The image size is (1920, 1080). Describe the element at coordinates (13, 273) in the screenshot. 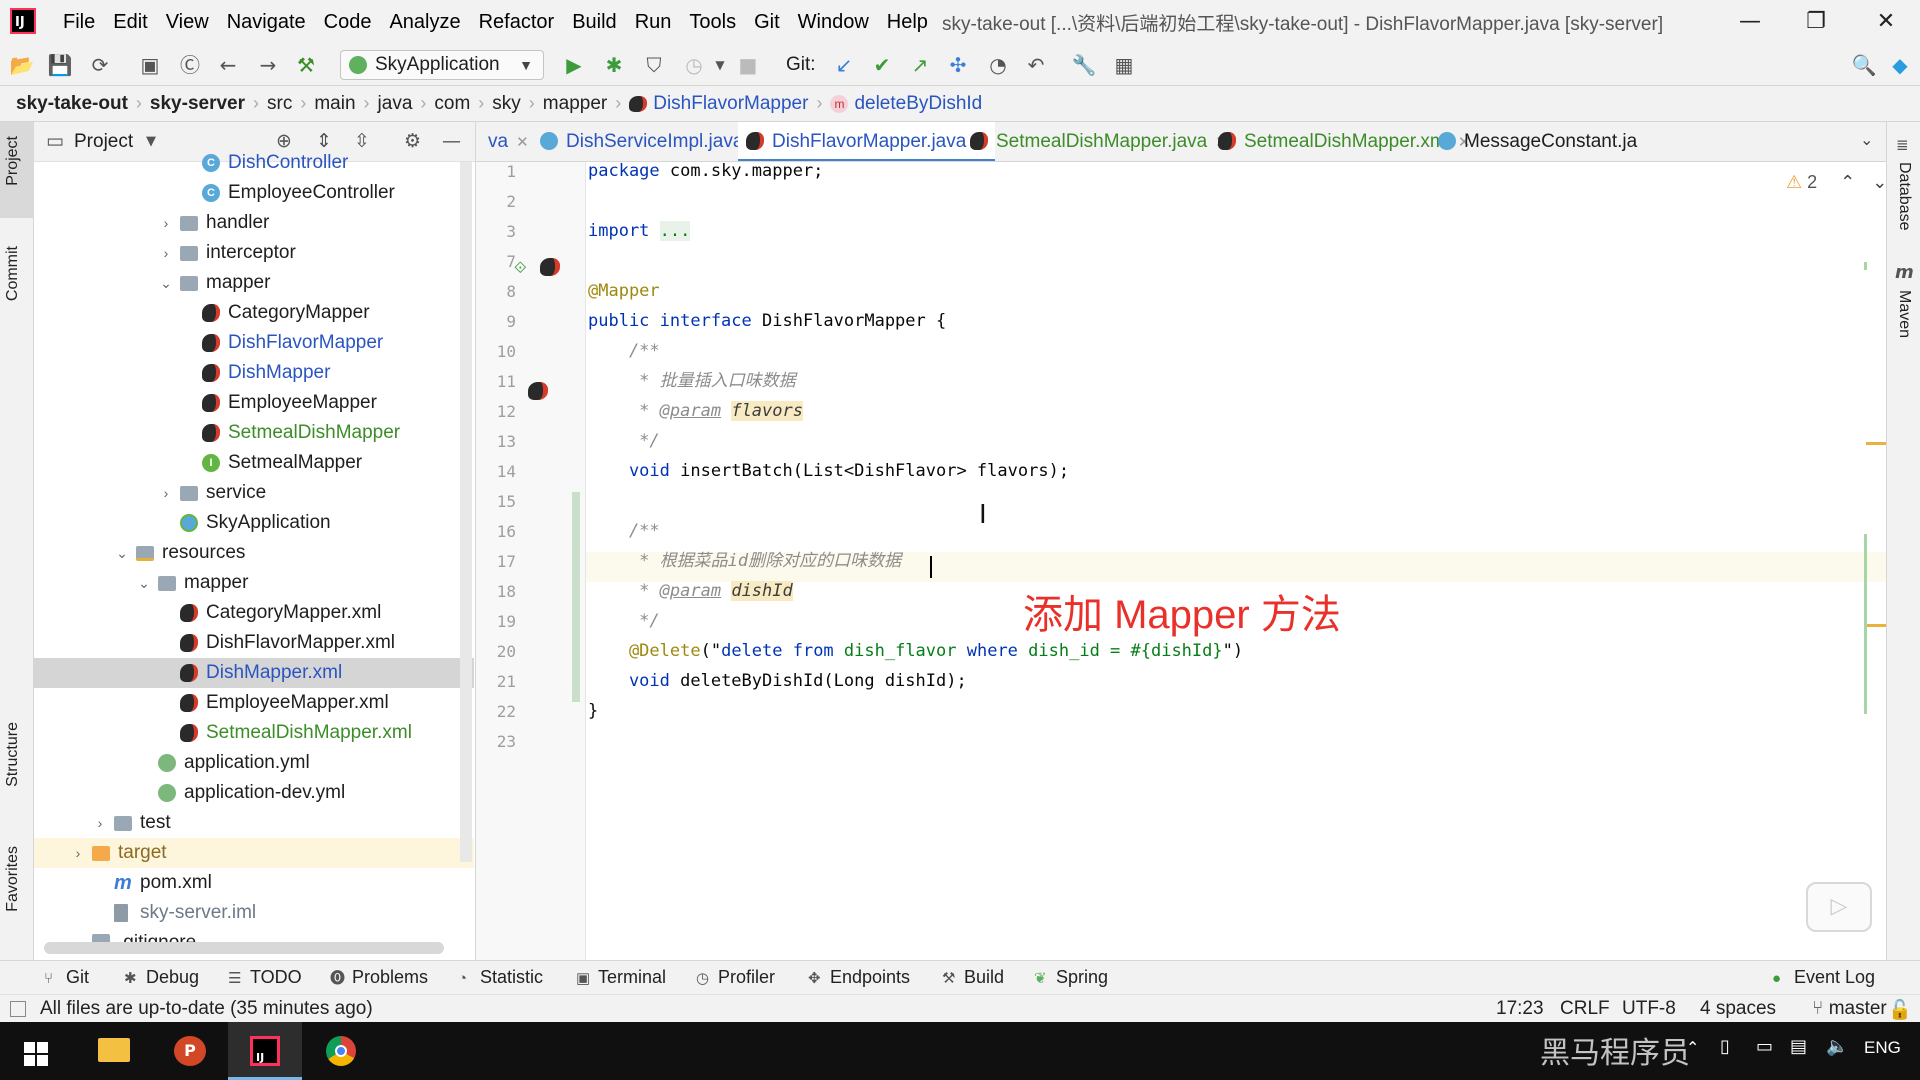

I see `commit-tool-button: Commit` at that location.